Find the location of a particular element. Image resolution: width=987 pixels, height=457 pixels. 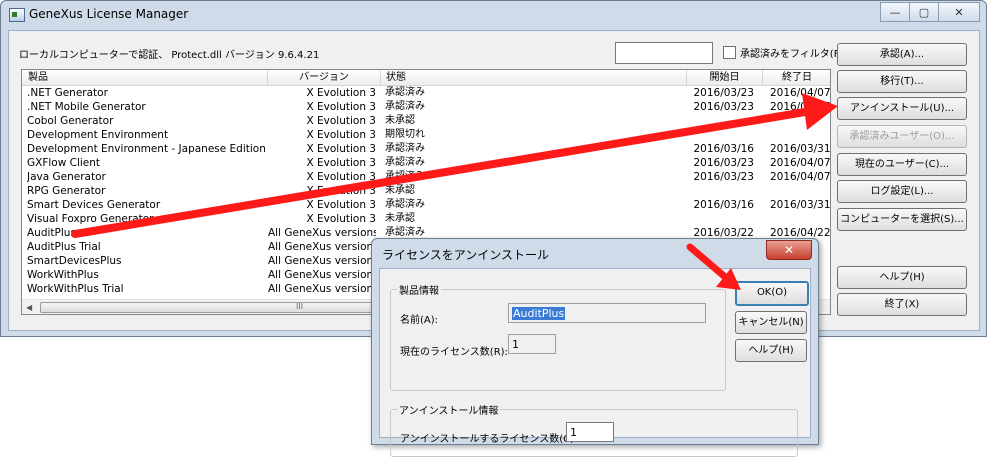

scroll-grip: III is located at coordinates (300, 306).